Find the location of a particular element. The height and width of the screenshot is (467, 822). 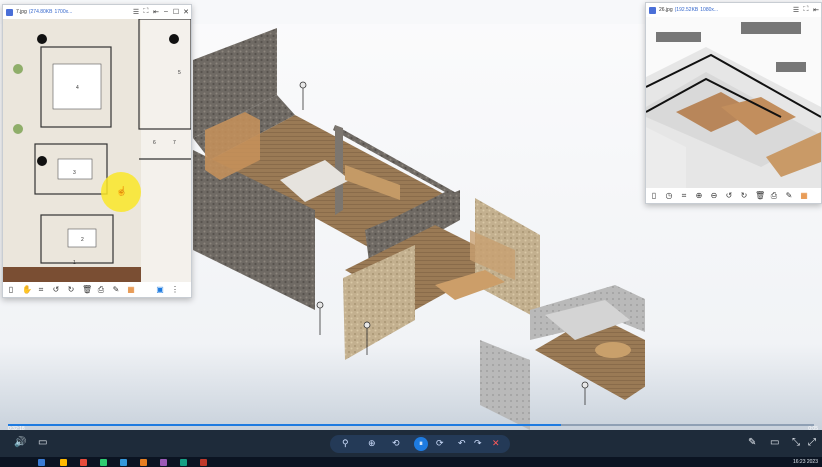

capture-back-icon: ⟲ is located at coordinates (396, 443).